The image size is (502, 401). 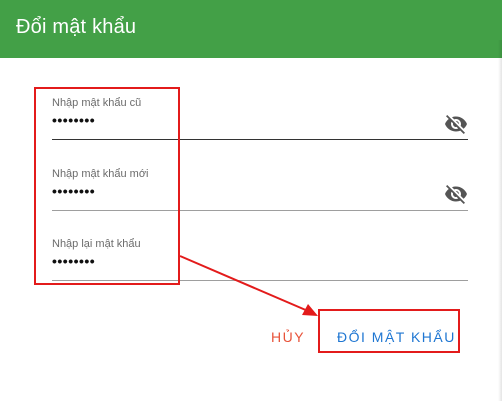 I want to click on dialog-edge-shadow, so click(x=500, y=220).